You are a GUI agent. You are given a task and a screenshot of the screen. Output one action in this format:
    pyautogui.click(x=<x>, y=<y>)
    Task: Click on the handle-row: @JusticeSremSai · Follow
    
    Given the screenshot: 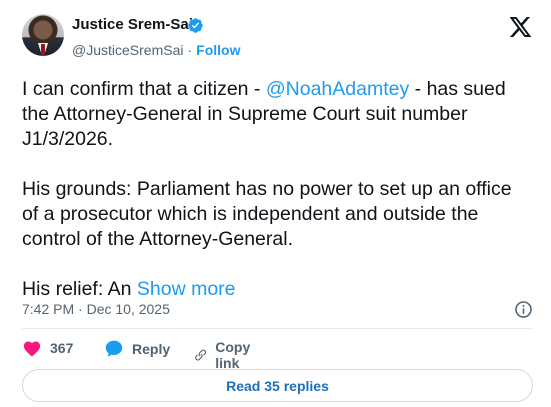 What is the action you would take?
    pyautogui.click(x=156, y=50)
    